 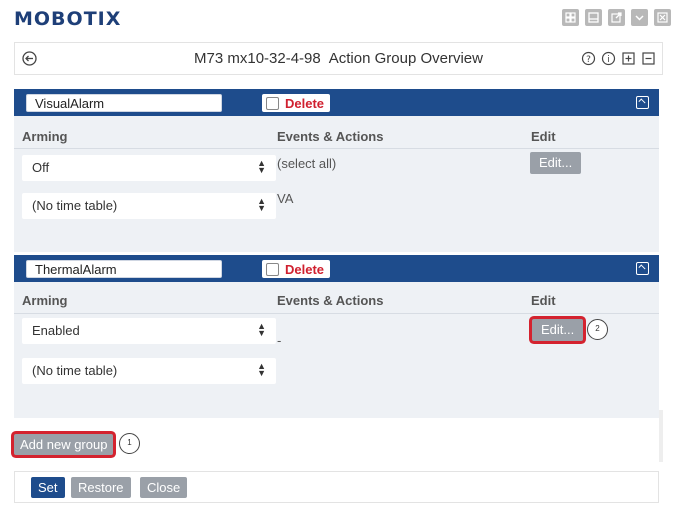 What do you see at coordinates (101, 487) in the screenshot?
I see `restore-button: Restore` at bounding box center [101, 487].